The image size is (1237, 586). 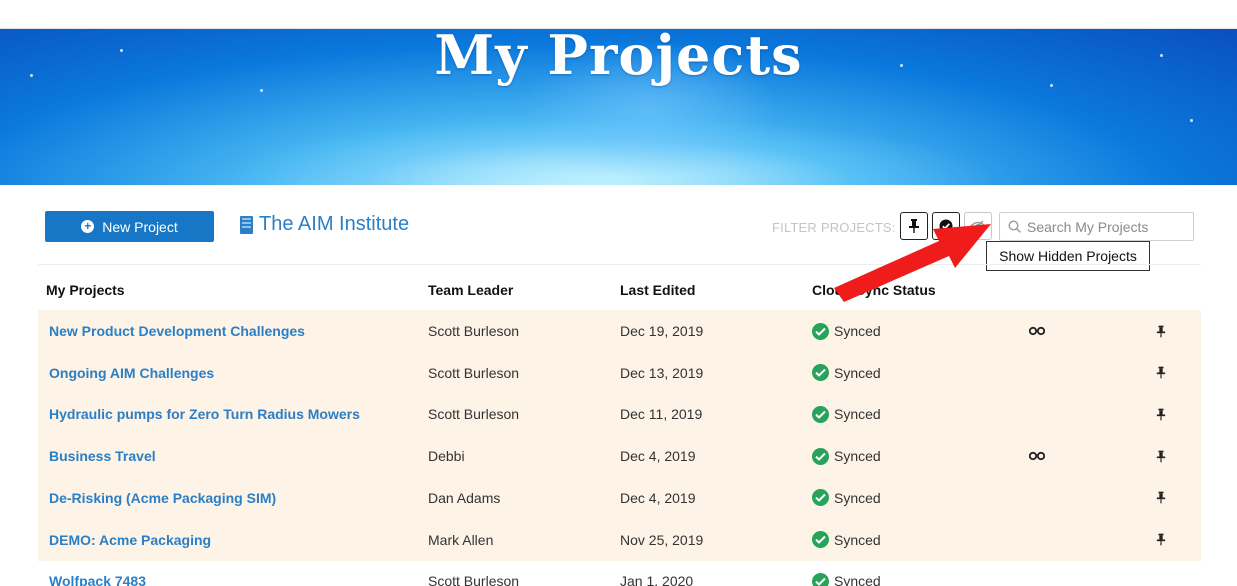 I want to click on organization-name: The AIM Institute, so click(x=334, y=224).